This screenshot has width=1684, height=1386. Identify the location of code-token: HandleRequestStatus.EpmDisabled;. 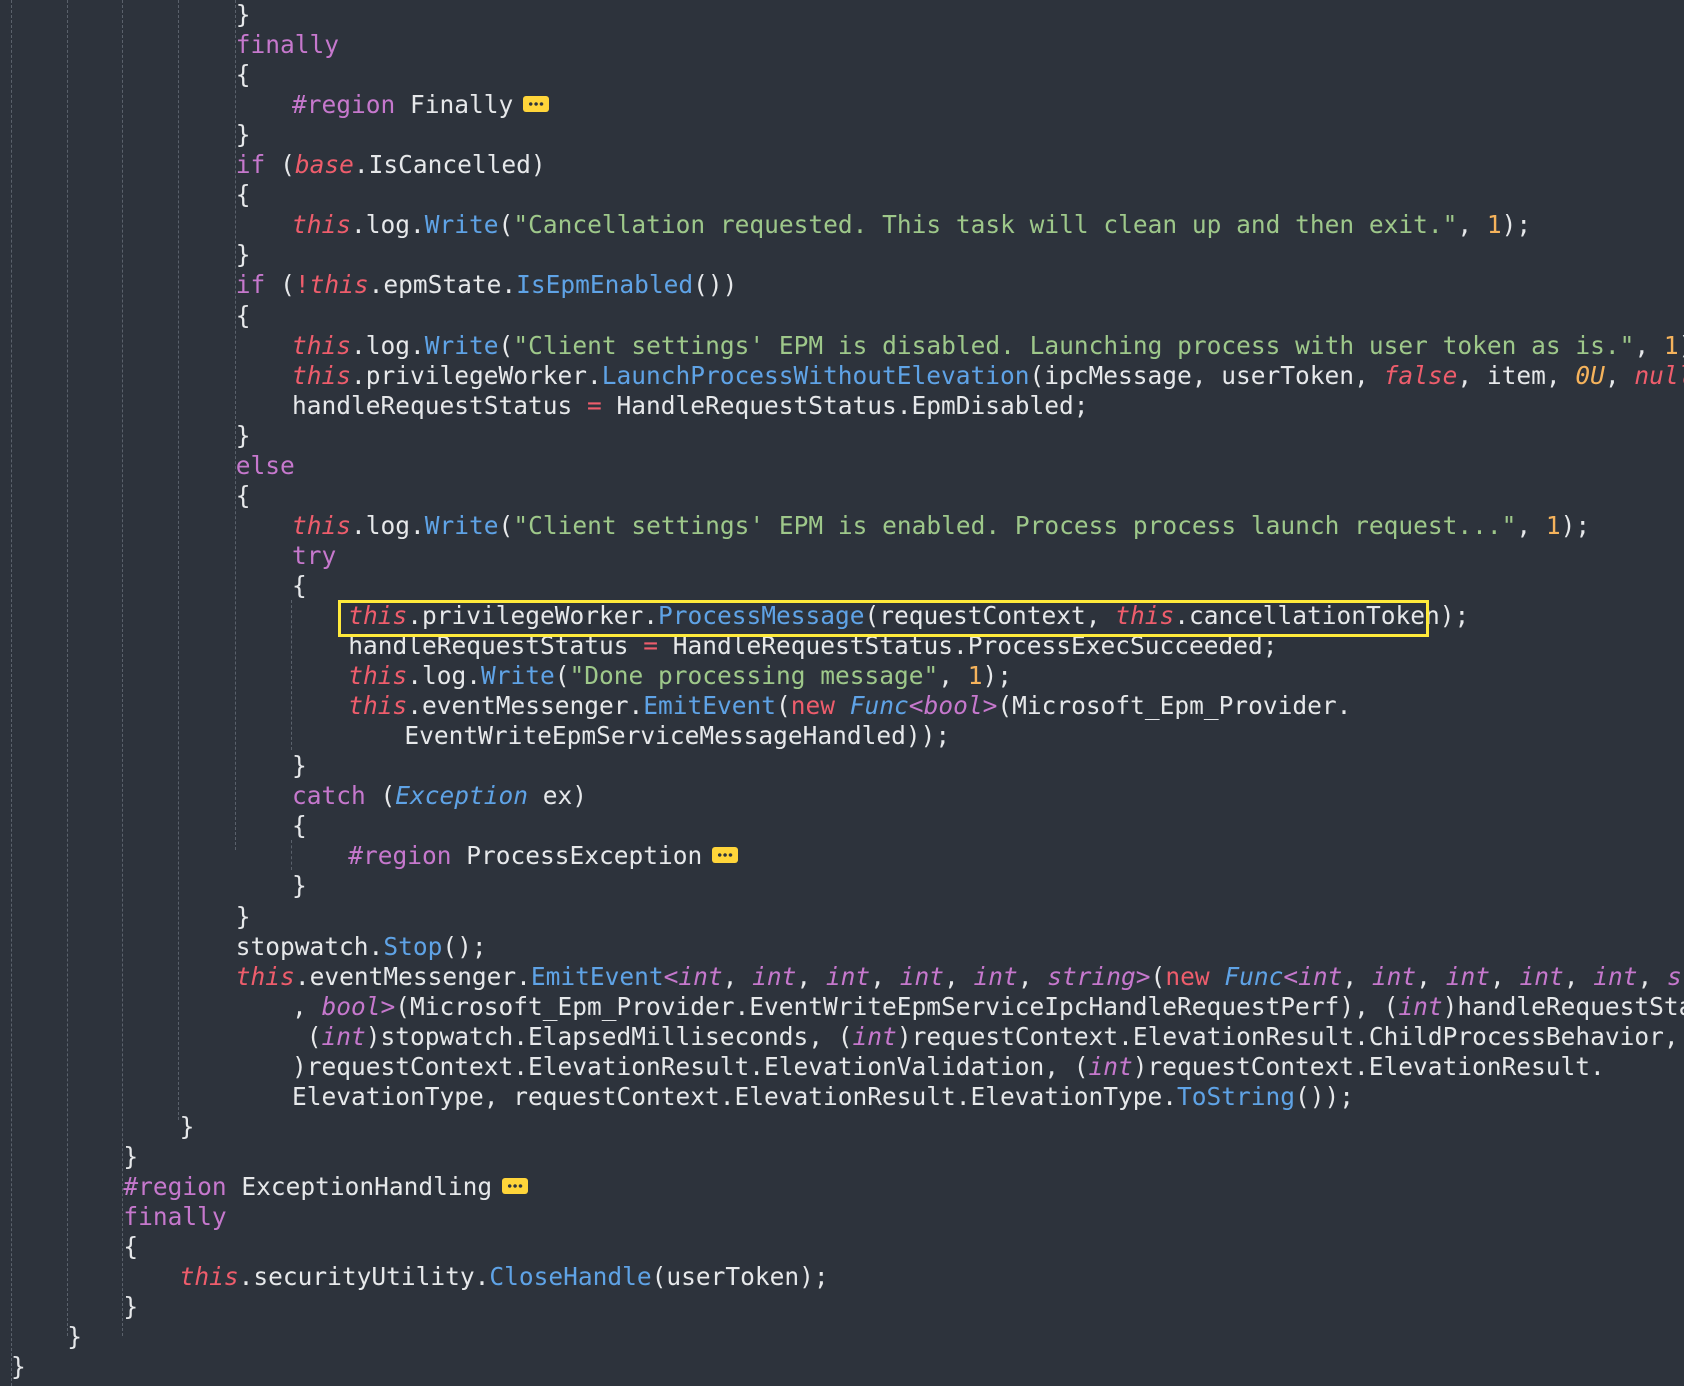
(845, 405).